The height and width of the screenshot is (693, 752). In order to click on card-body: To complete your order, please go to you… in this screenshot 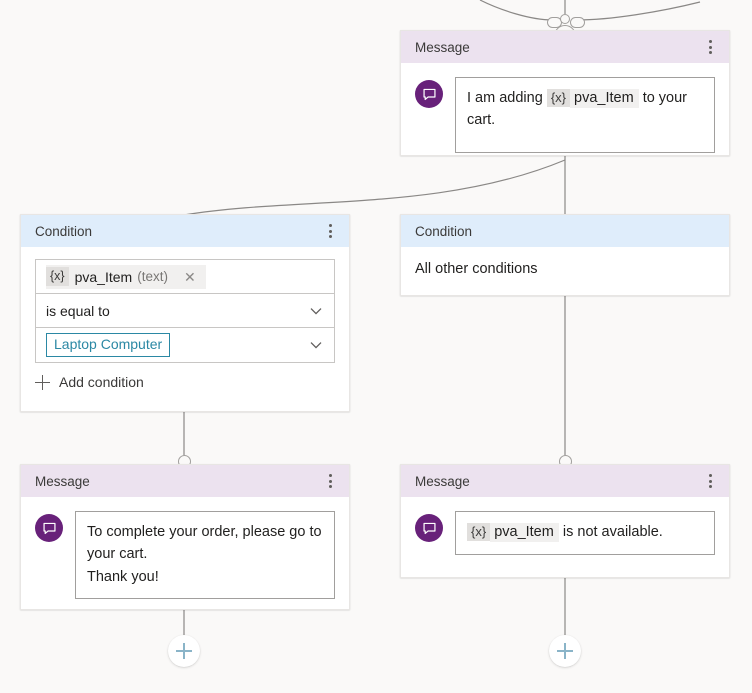, I will do `click(185, 556)`.